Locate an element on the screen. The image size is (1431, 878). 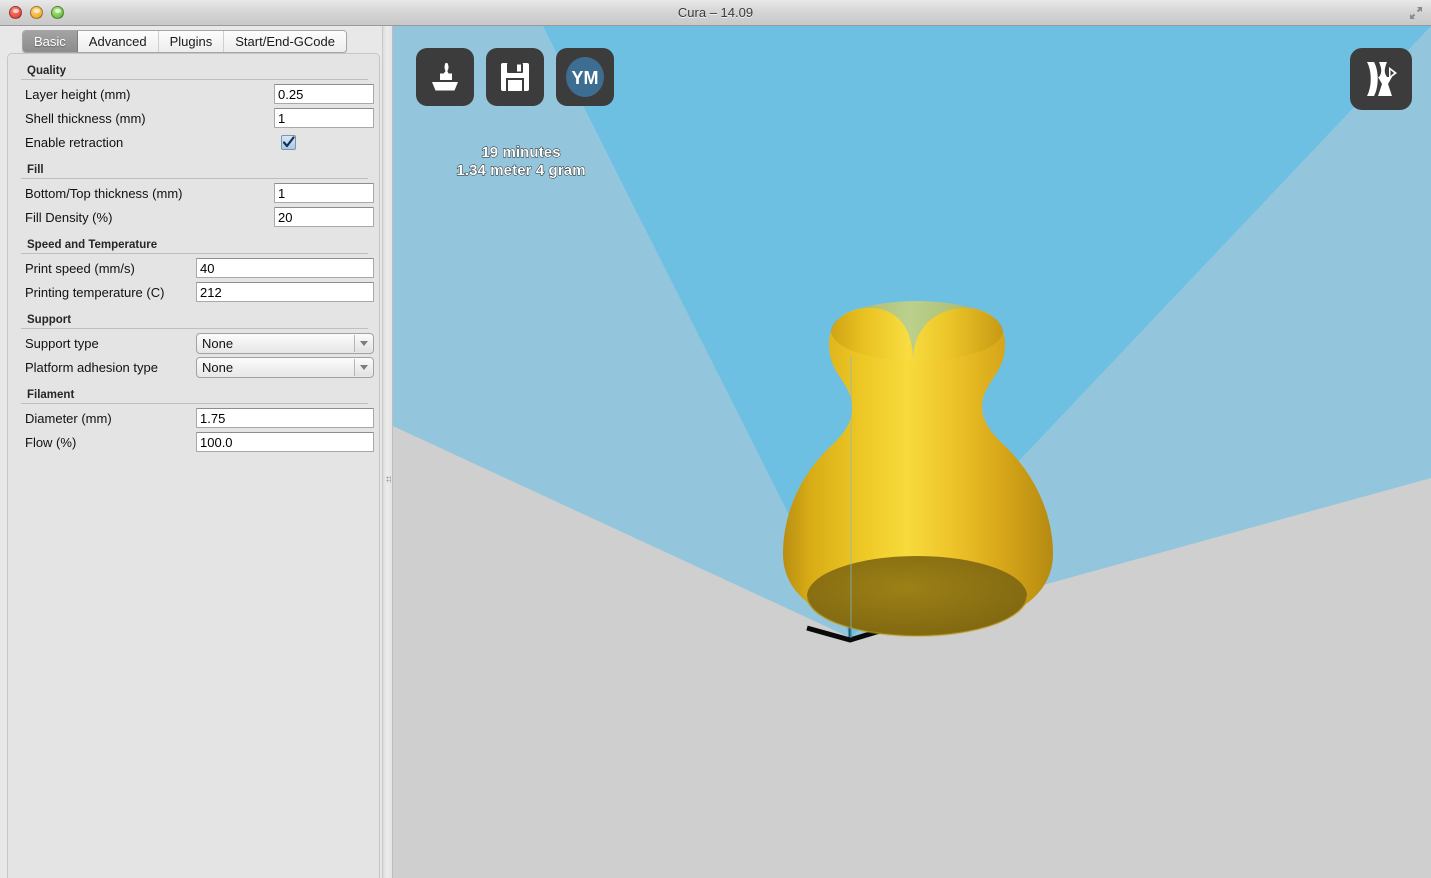
pane-splitter is located at coordinates (387, 452).